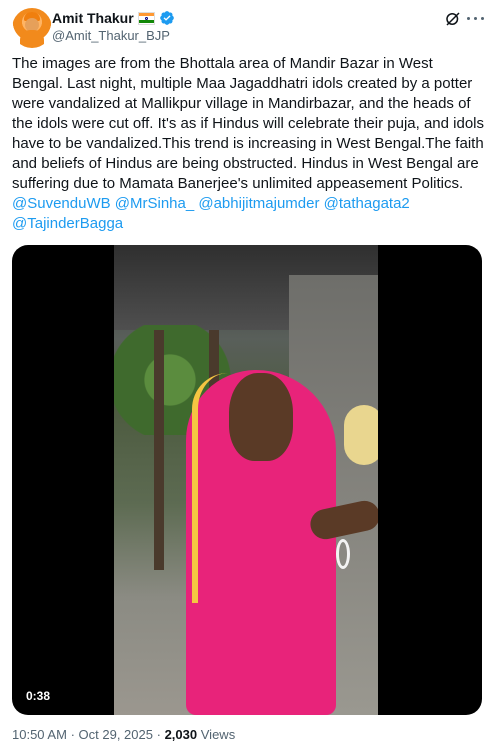  What do you see at coordinates (166, 18) in the screenshot?
I see `verified-badge-icon` at bounding box center [166, 18].